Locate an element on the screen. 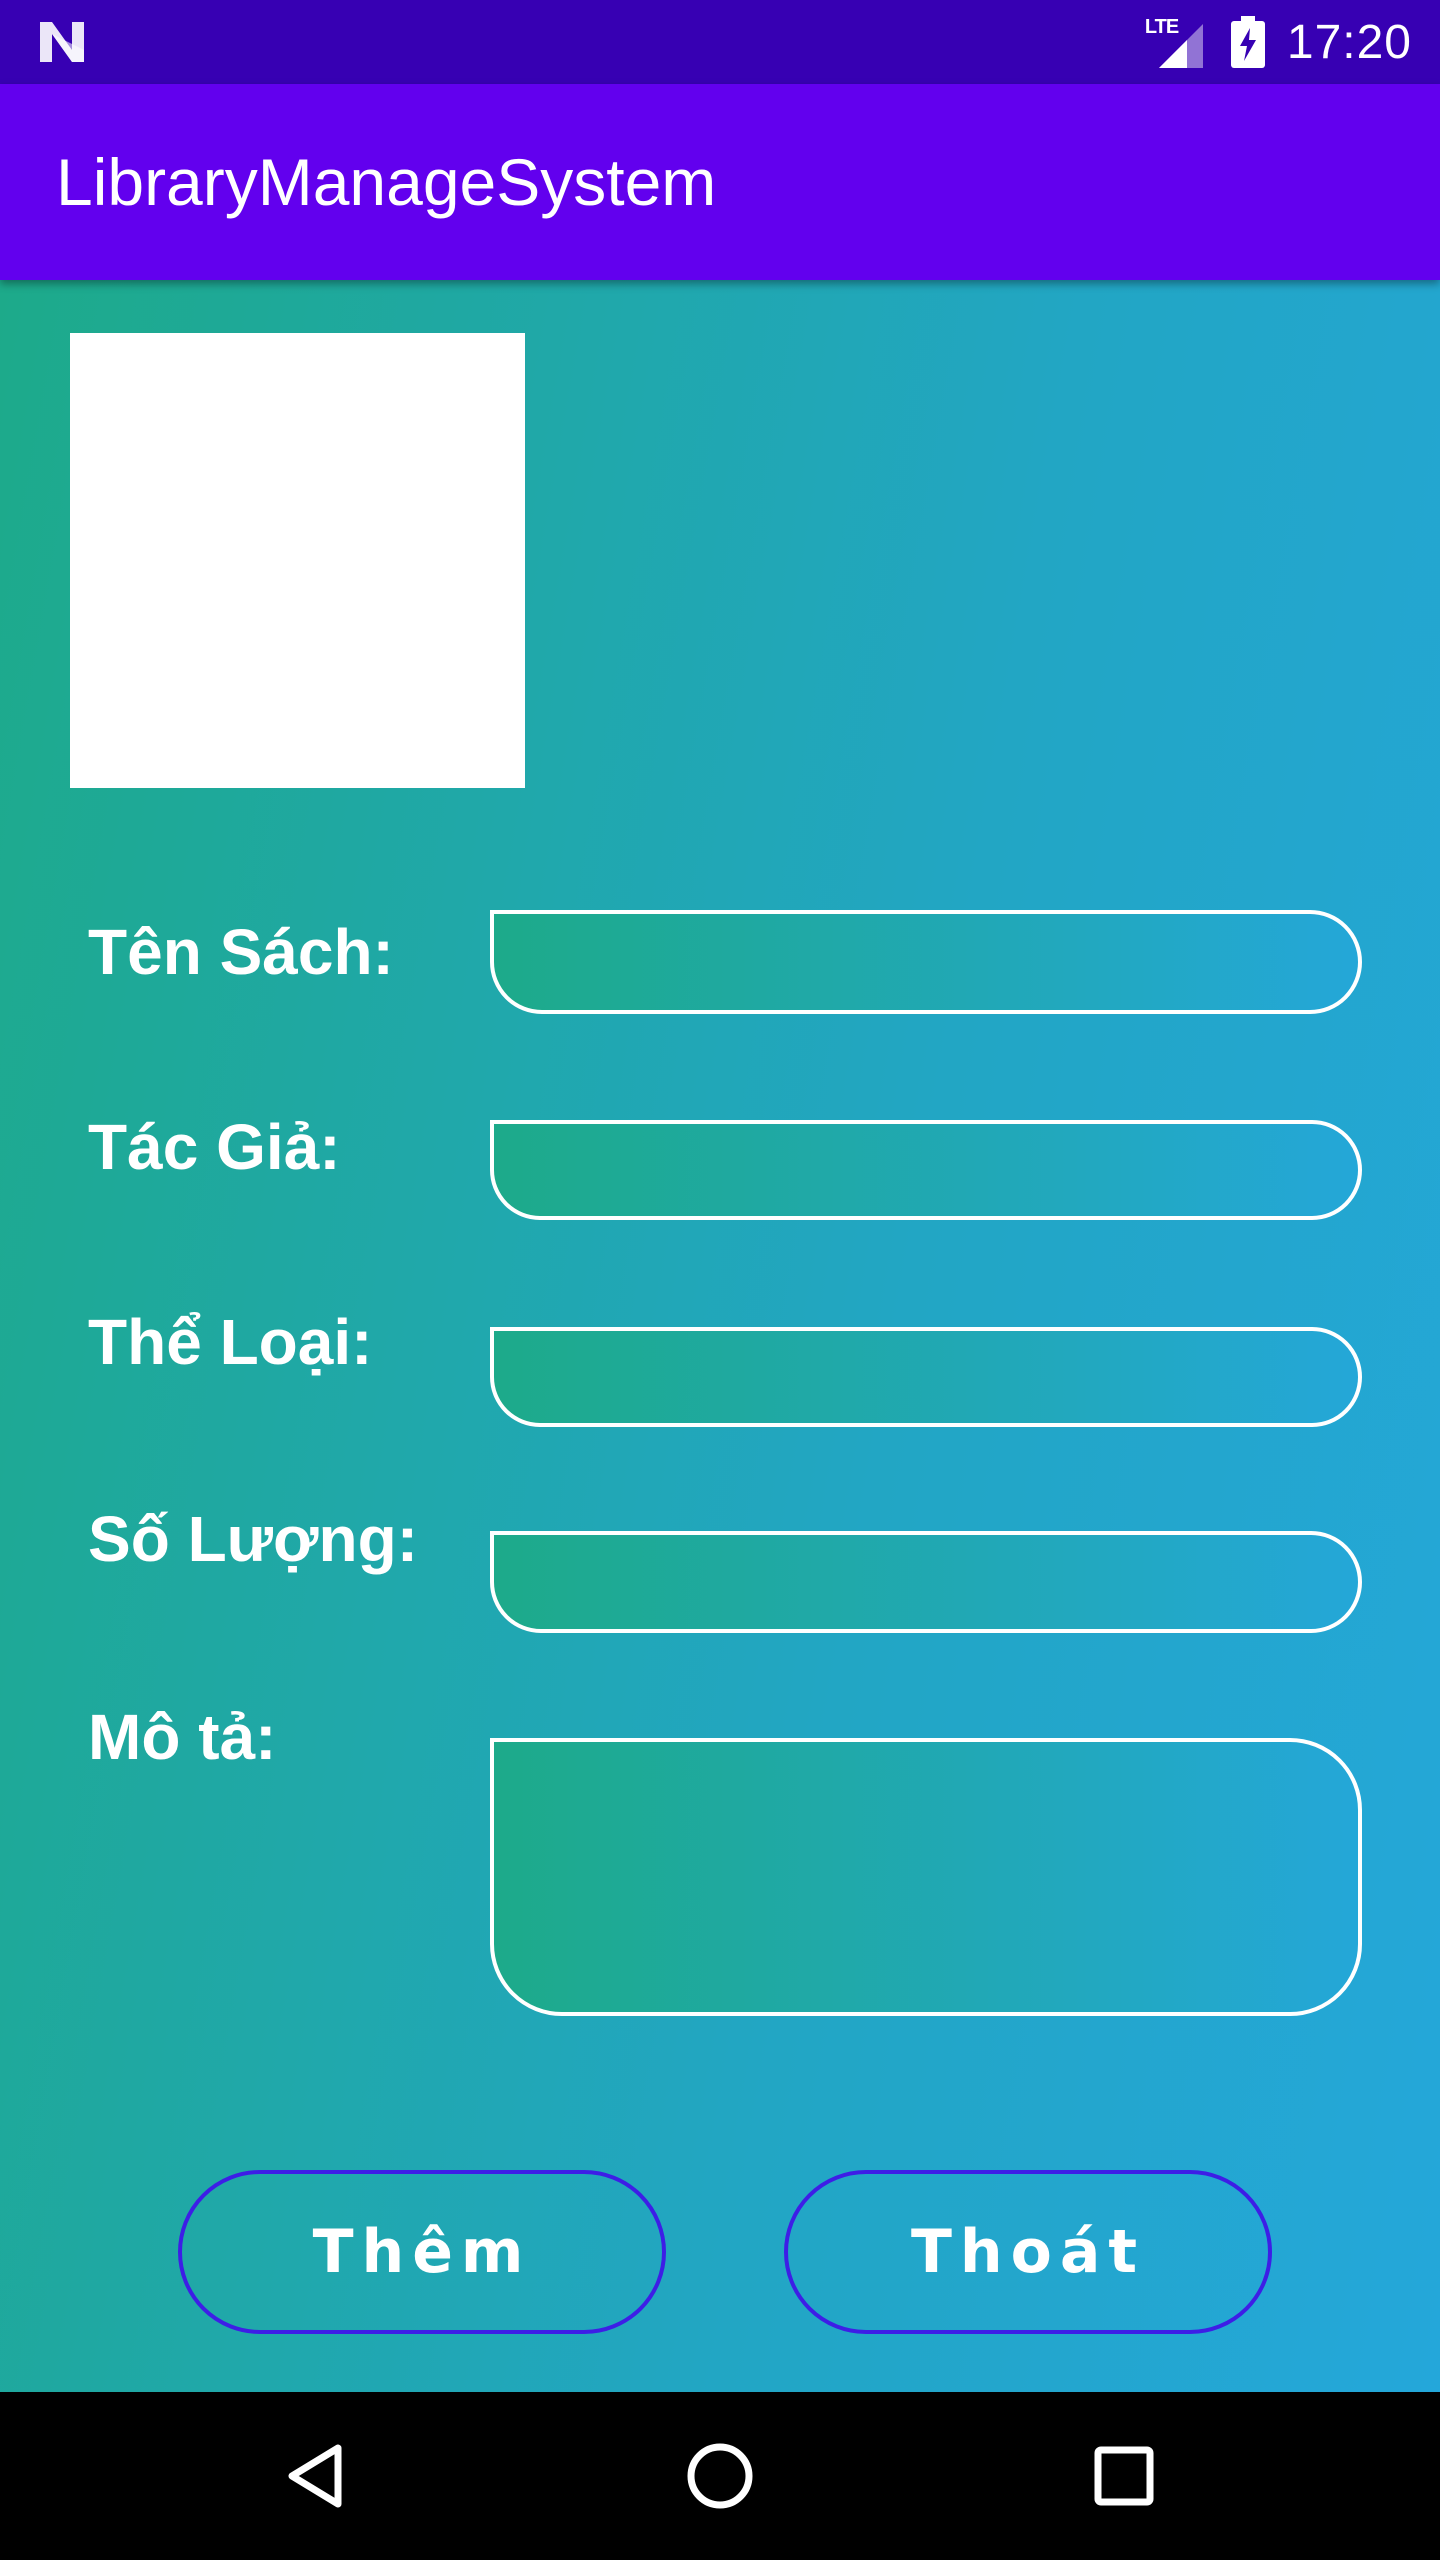 The image size is (1440, 2560). description-field is located at coordinates (926, 1877).